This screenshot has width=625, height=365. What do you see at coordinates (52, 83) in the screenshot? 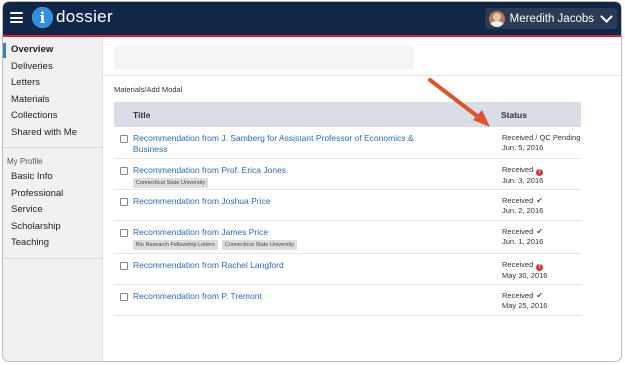
I see `sidebar-item-letters: Letters` at bounding box center [52, 83].